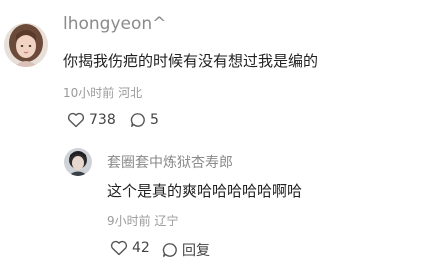  I want to click on commenter-username: lhongyeon^, so click(114, 24).